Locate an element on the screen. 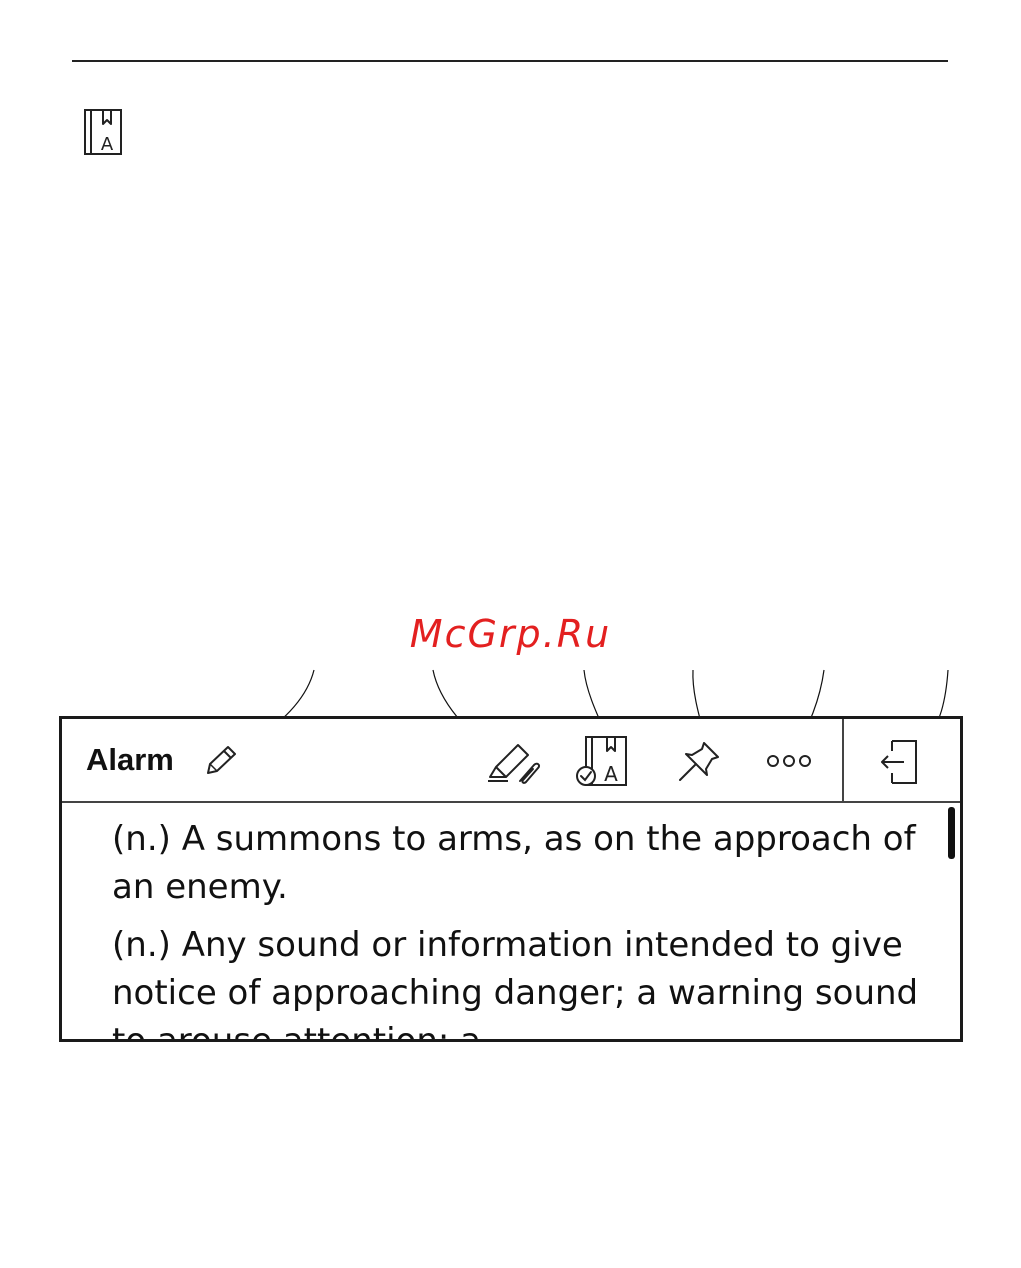 This screenshot has height=1268, width=1021. dictionary-check-icon: A is located at coordinates (602, 761).